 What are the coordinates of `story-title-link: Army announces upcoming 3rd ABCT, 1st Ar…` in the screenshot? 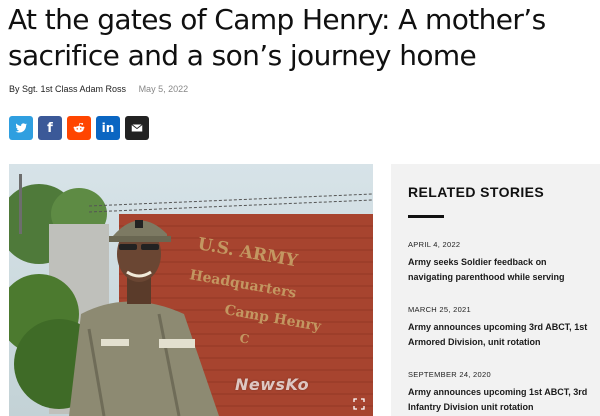 It's located at (498, 335).